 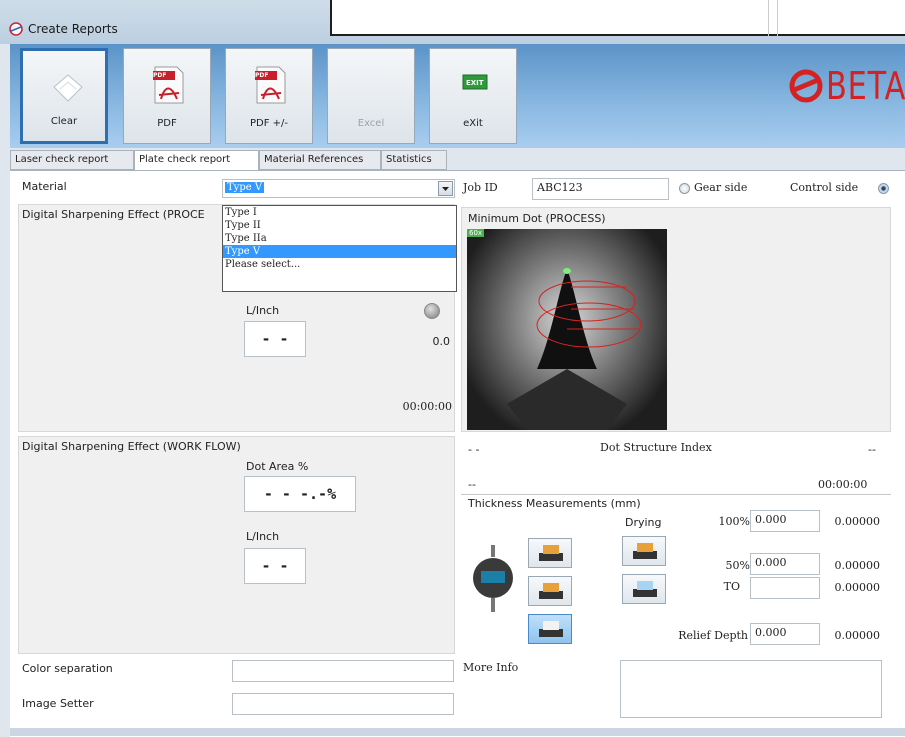 I want to click on beta-logo-text: BETA, so click(x=865, y=86).